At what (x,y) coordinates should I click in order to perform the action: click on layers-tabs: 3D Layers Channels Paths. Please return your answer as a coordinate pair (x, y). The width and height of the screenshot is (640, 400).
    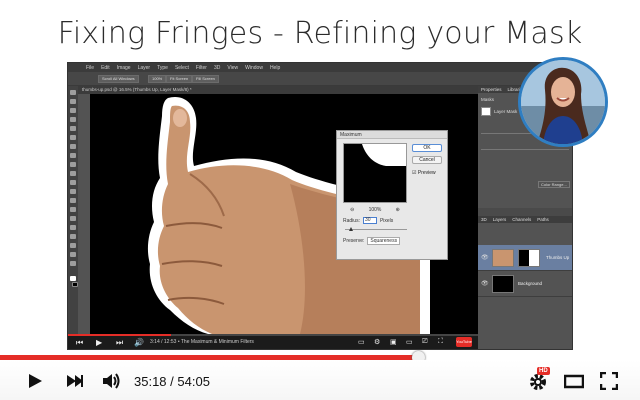
    Looking at the image, I should click on (525, 219).